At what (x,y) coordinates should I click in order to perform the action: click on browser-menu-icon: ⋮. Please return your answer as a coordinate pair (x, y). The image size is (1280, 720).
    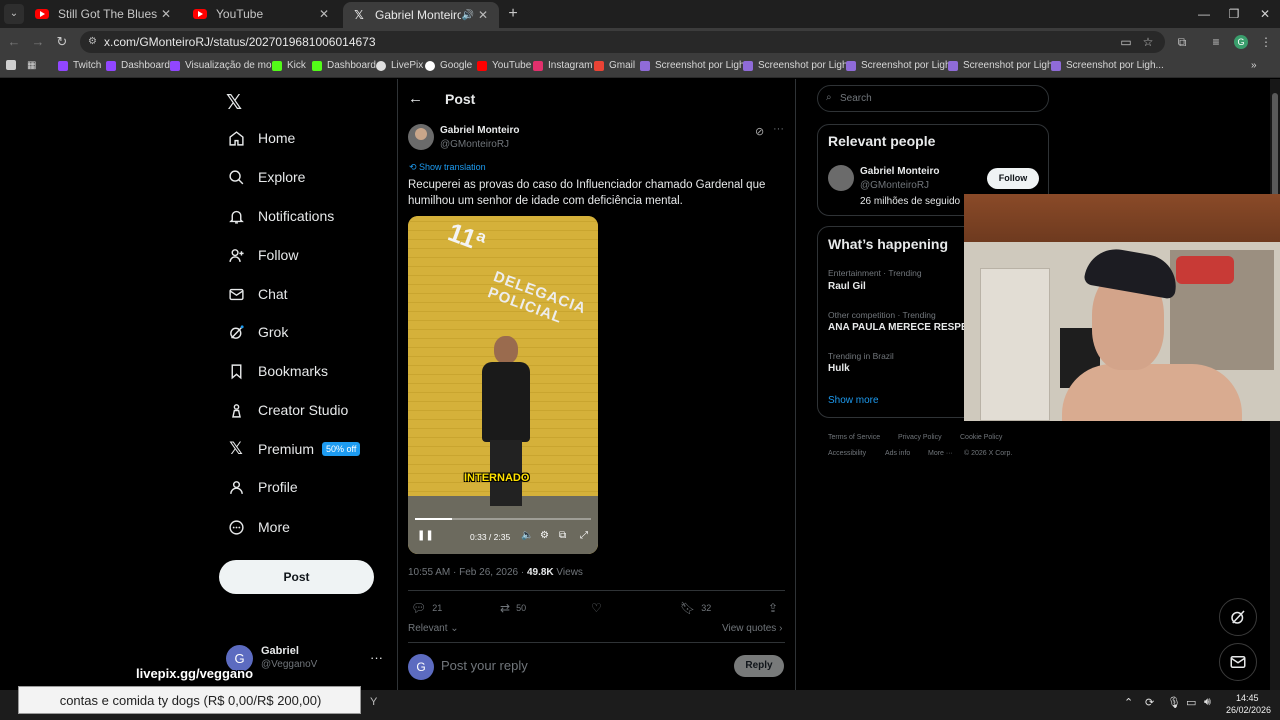
    Looking at the image, I should click on (1266, 42).